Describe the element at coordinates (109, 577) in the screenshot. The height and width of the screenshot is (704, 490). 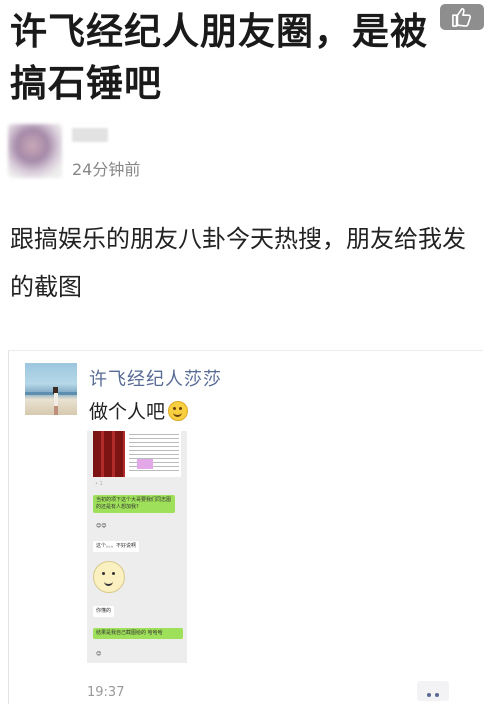
I see `sticker-icon` at that location.